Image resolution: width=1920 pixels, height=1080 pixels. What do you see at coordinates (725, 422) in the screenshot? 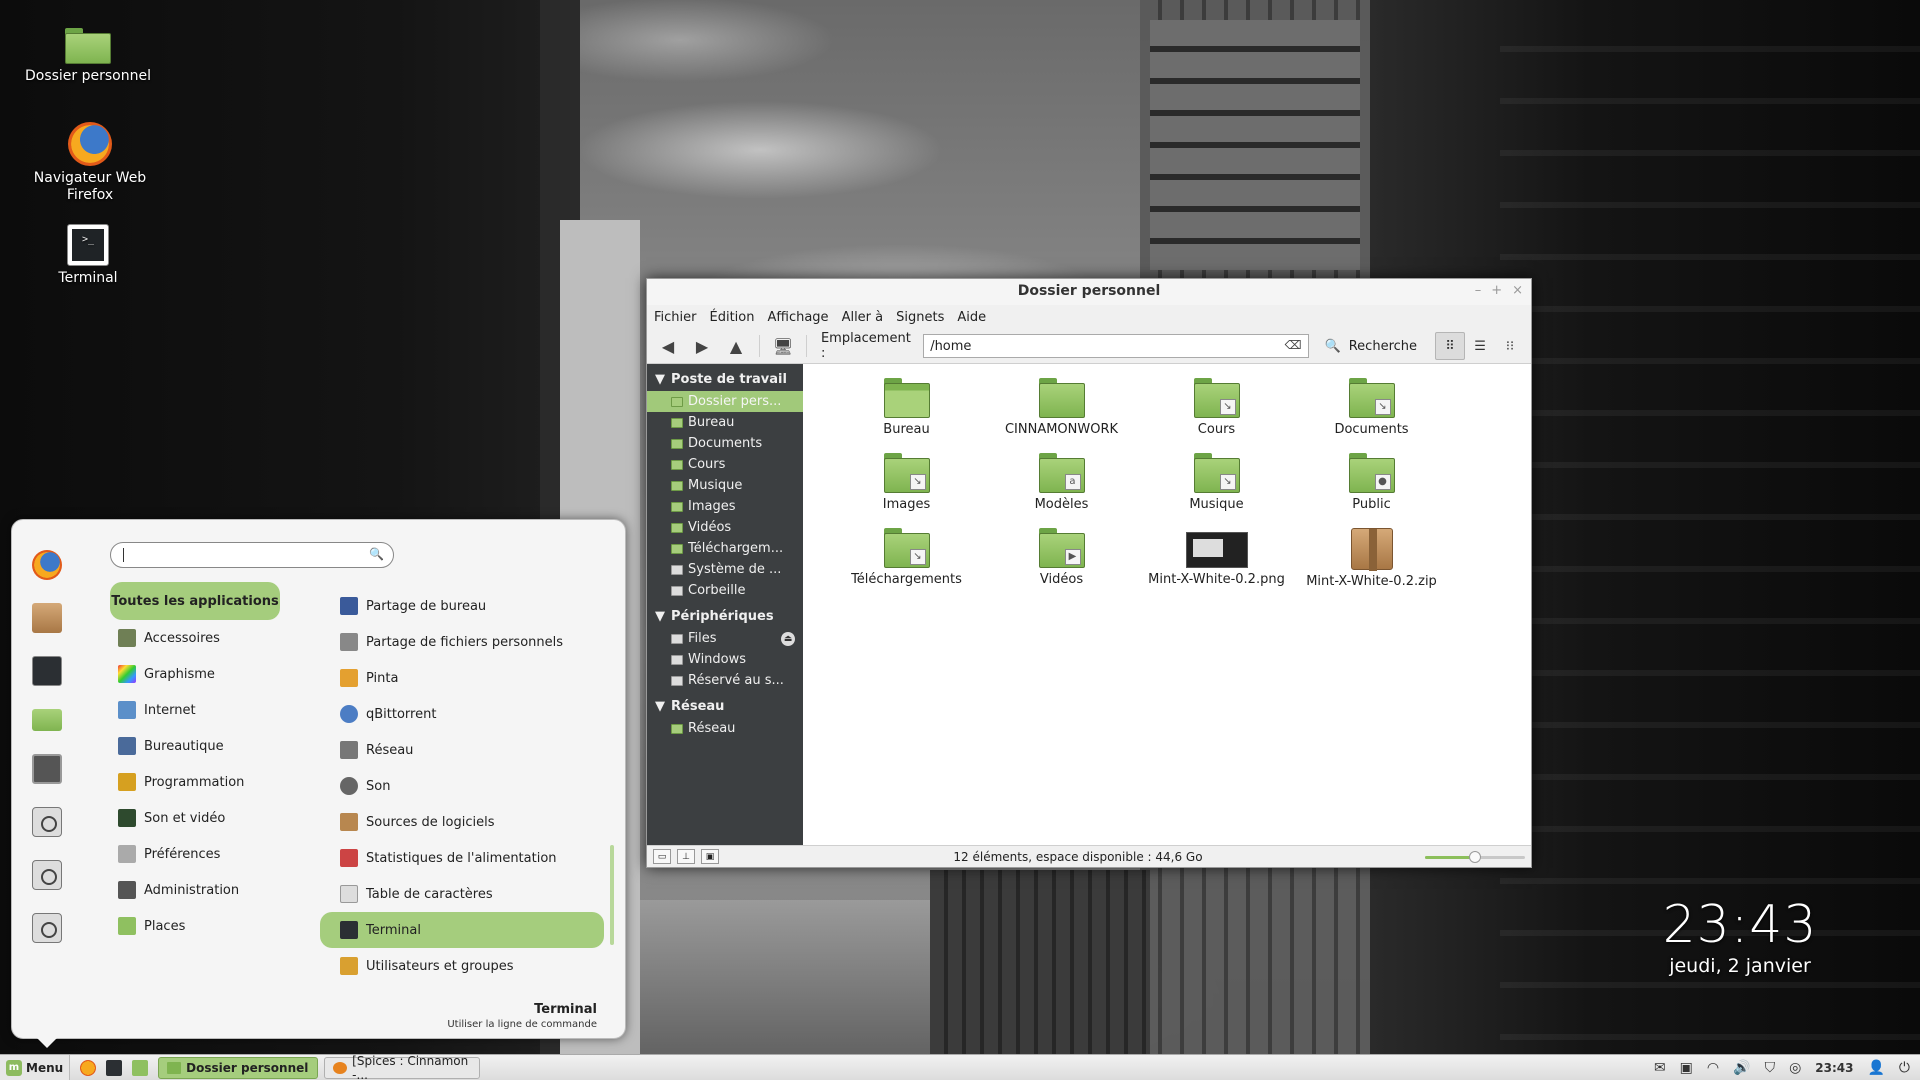
I see `sidebar-item-bureau: Bureau` at bounding box center [725, 422].